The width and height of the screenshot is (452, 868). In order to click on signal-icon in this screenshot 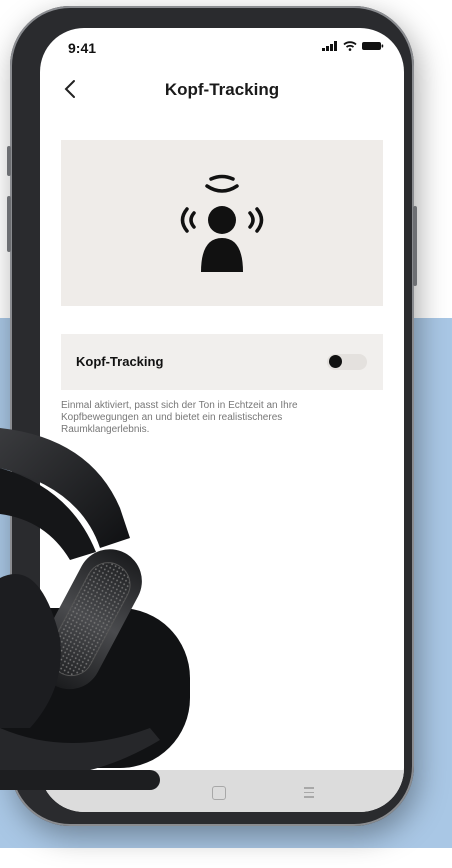, I will do `click(329, 46)`.